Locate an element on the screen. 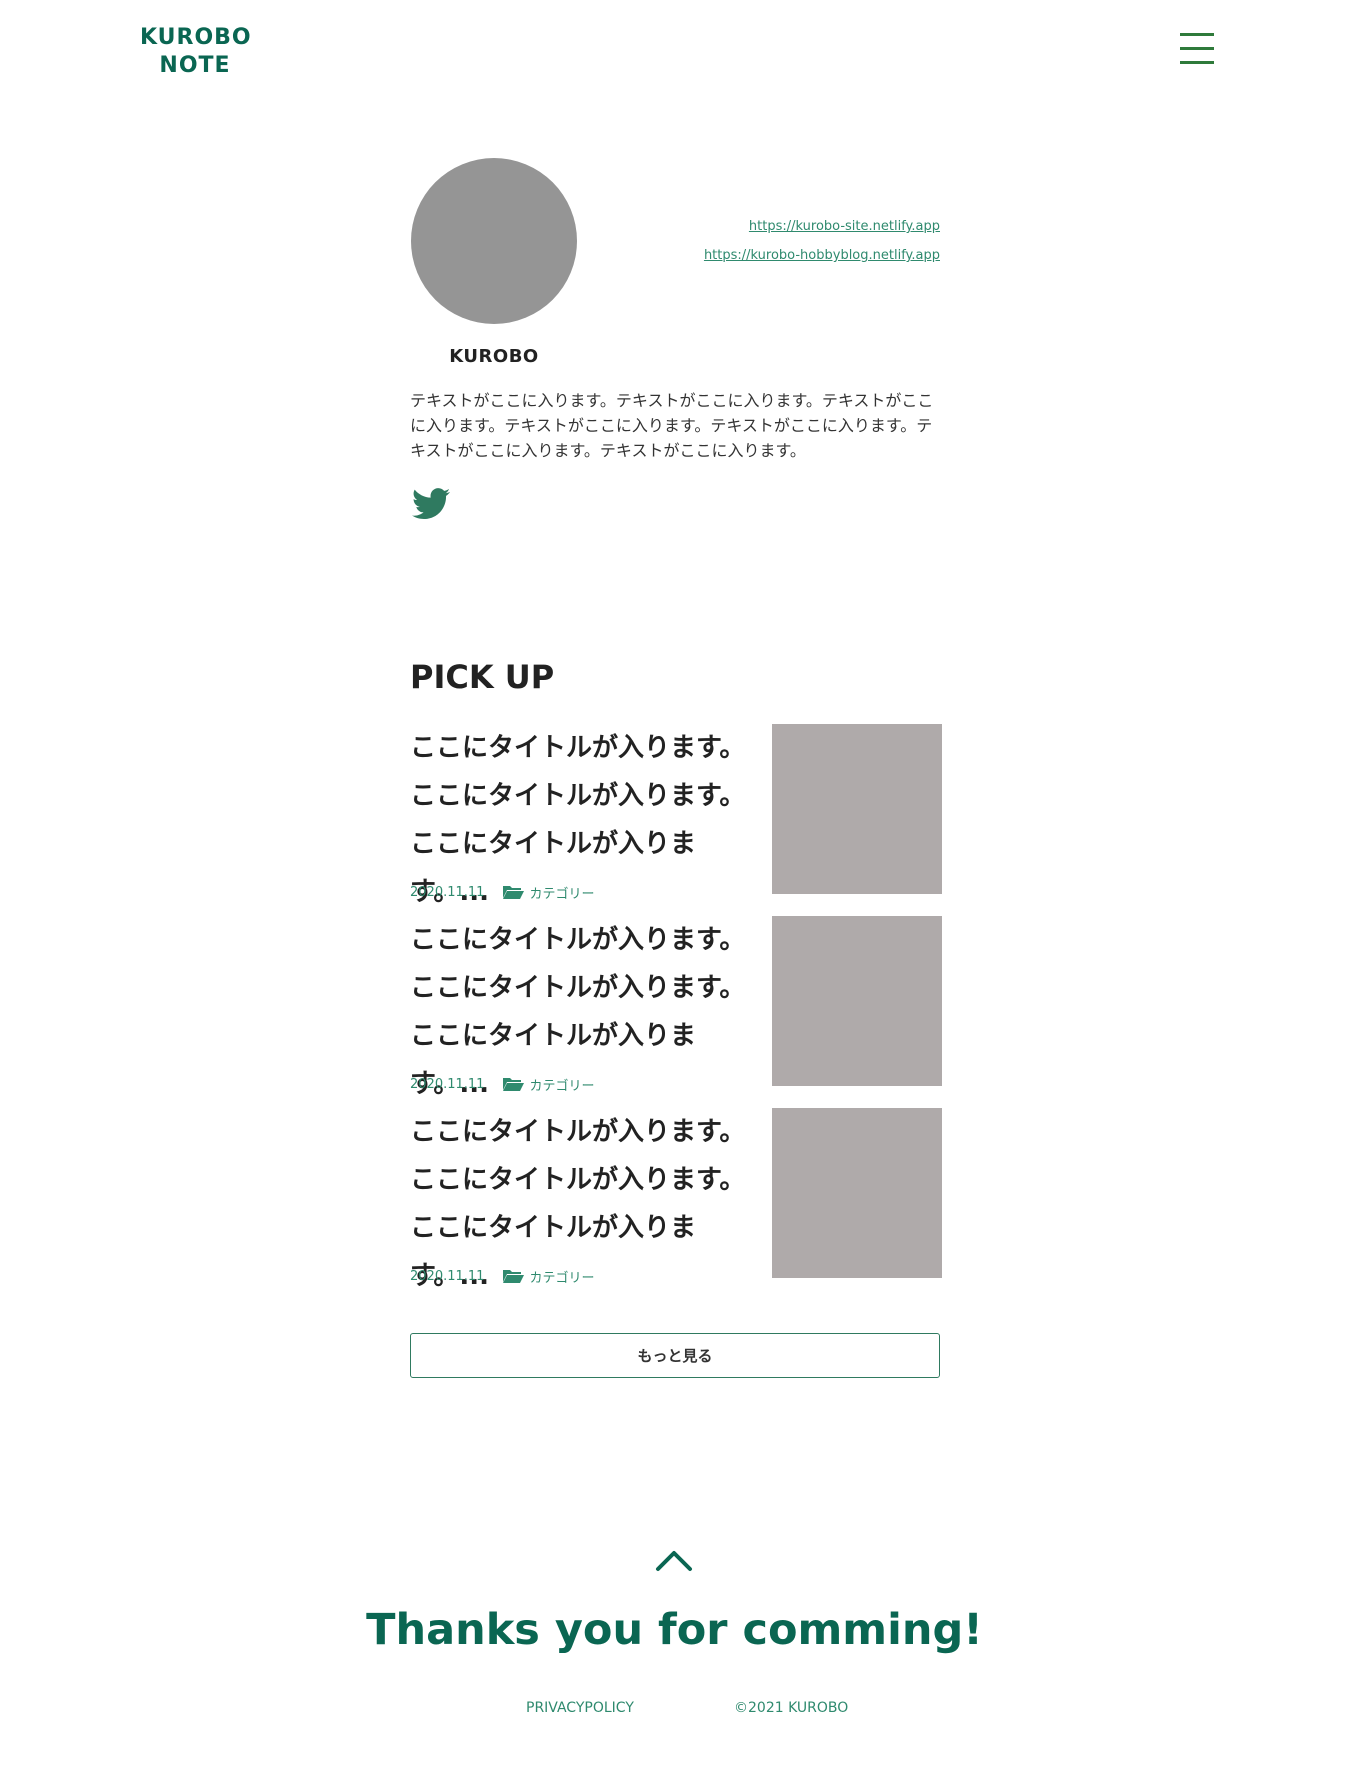  logo-line-2: NOTE is located at coordinates (195, 65).